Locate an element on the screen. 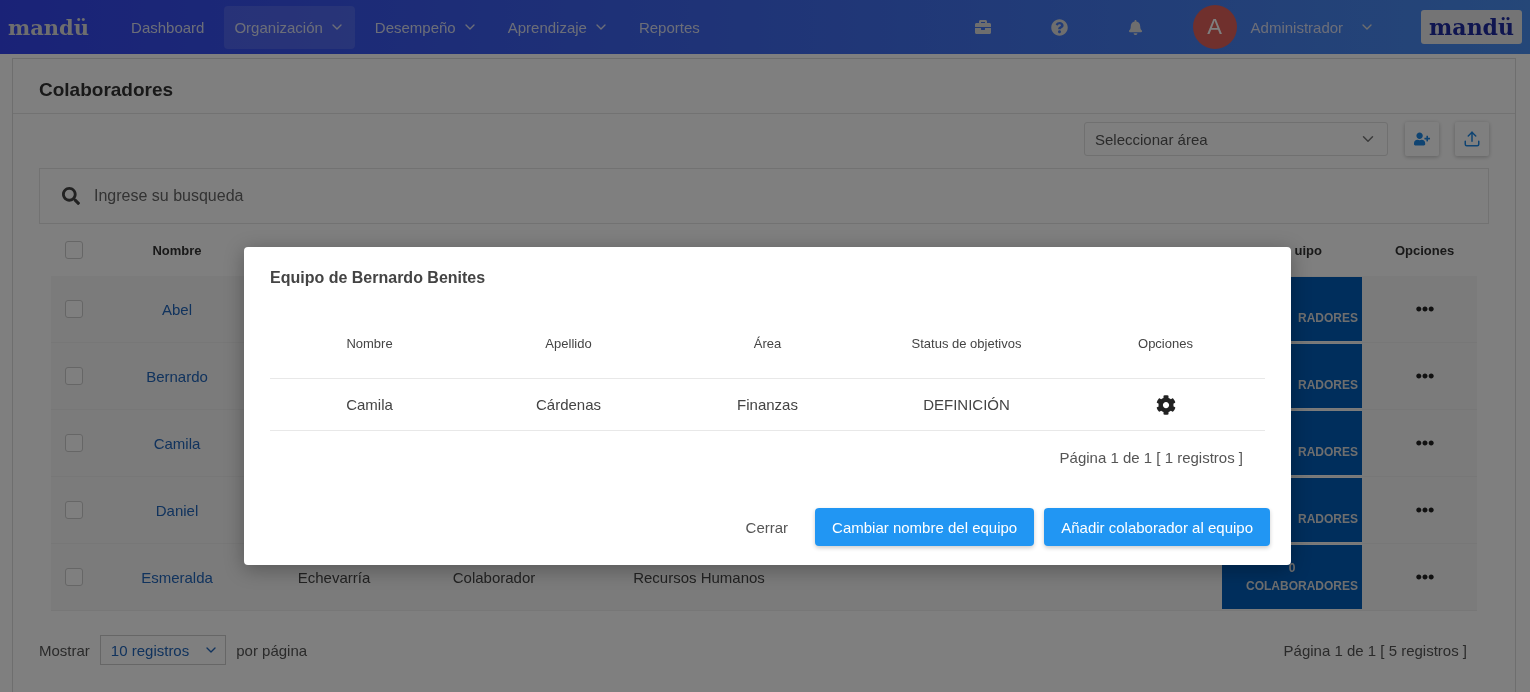 The height and width of the screenshot is (692, 1530). search-icon is located at coordinates (71, 196).